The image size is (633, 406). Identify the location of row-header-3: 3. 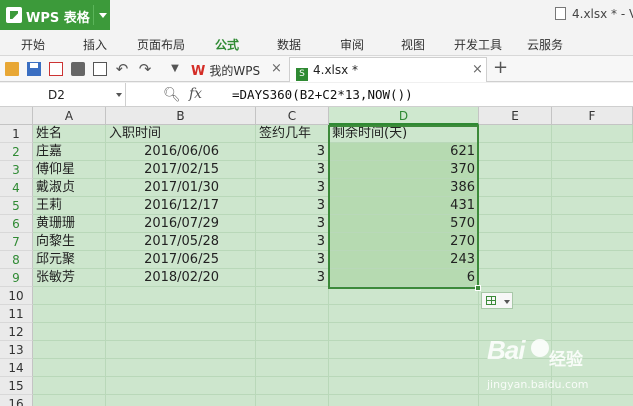
(16, 170).